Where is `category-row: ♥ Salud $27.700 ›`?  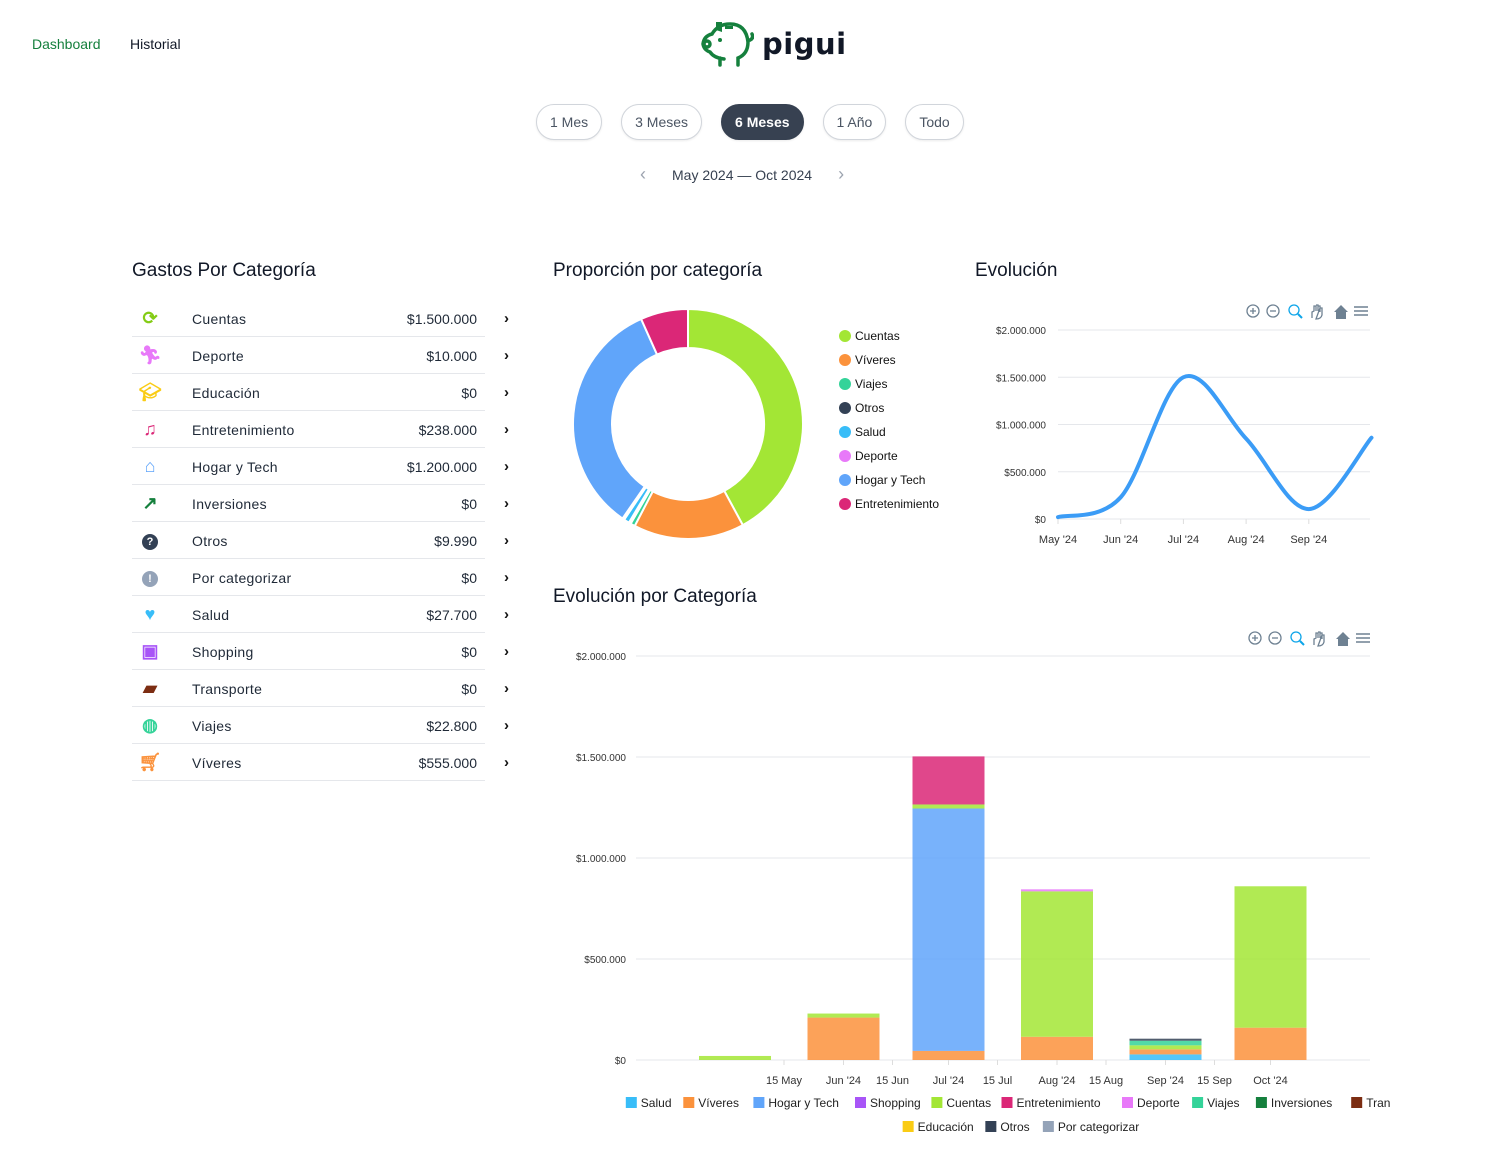
category-row: ♥ Salud $27.700 › is located at coordinates (324, 614).